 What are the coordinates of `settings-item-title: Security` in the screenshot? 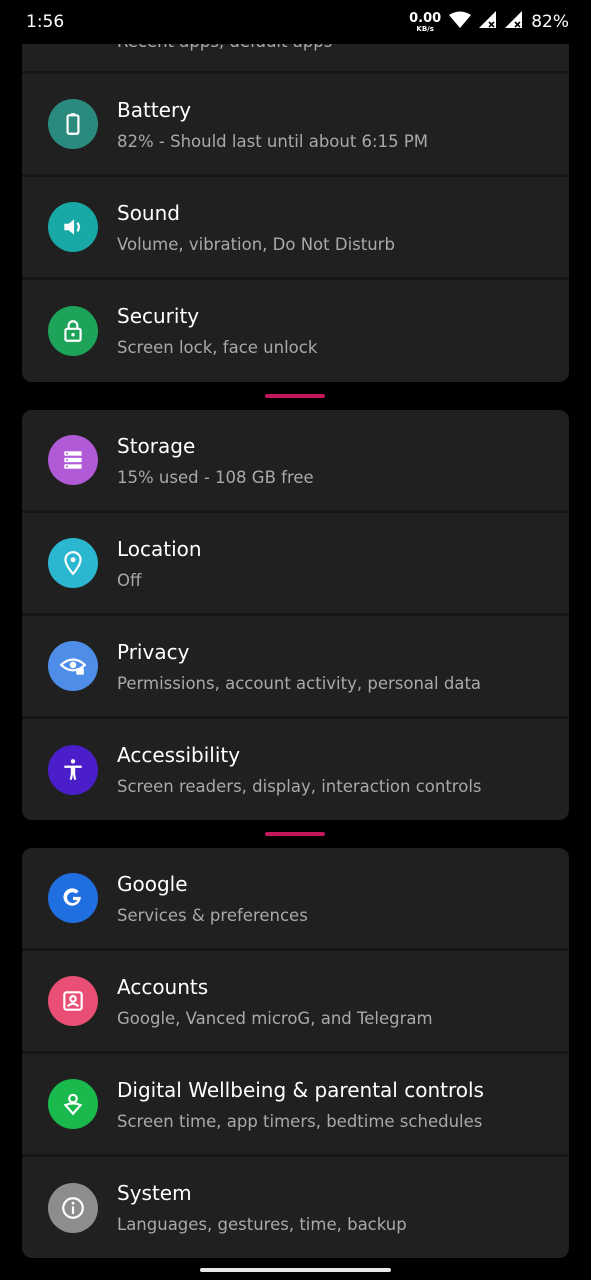 It's located at (158, 316).